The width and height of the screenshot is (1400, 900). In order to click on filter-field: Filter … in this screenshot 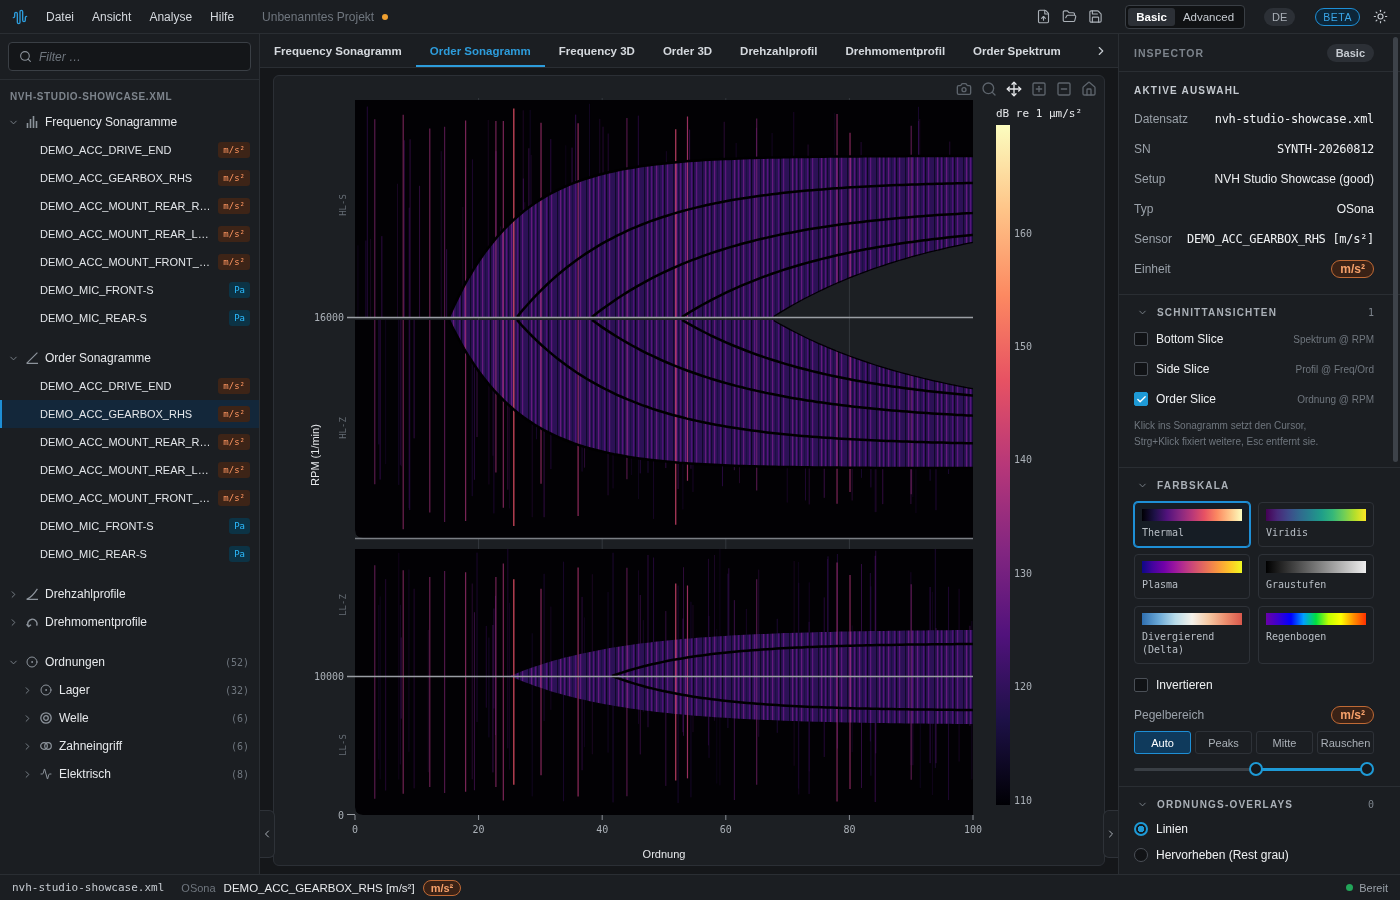, I will do `click(129, 56)`.